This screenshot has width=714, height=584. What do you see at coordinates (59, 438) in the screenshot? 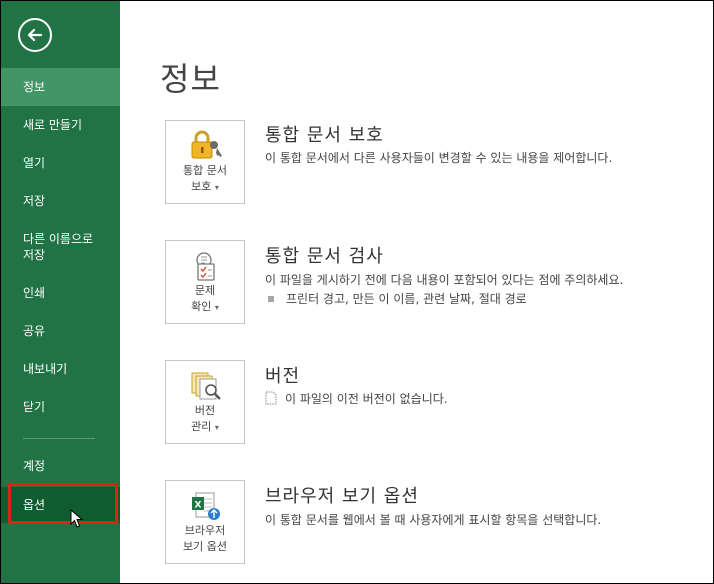
I see `sidebar-divider` at bounding box center [59, 438].